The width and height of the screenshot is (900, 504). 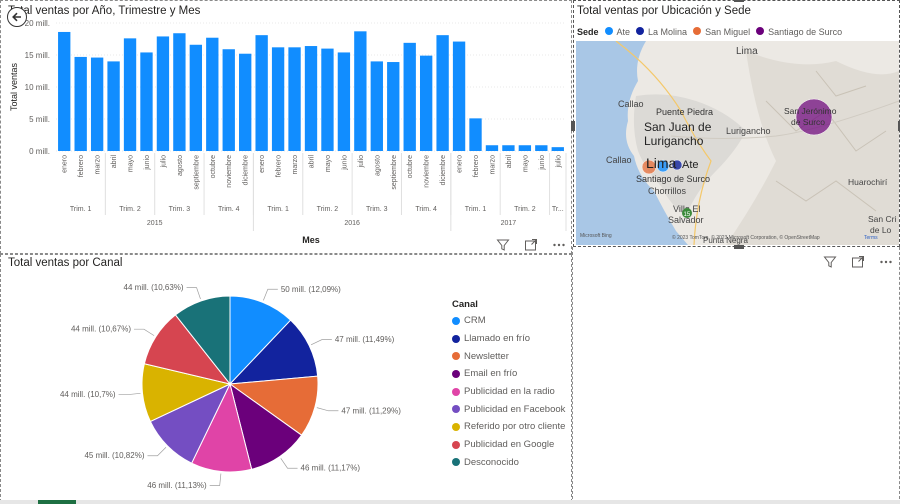 I want to click on map-legend-item: Santiago de Surco, so click(x=799, y=32).